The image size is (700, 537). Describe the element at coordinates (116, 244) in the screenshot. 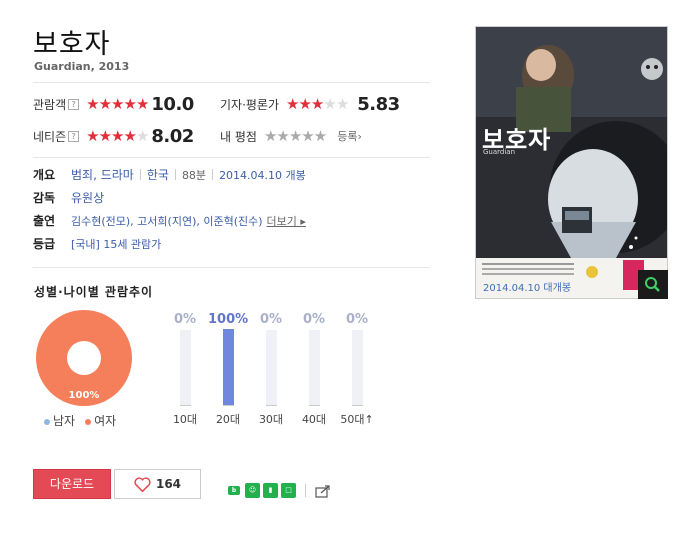

I see `grade-link: [국내] 15세 관람가` at that location.